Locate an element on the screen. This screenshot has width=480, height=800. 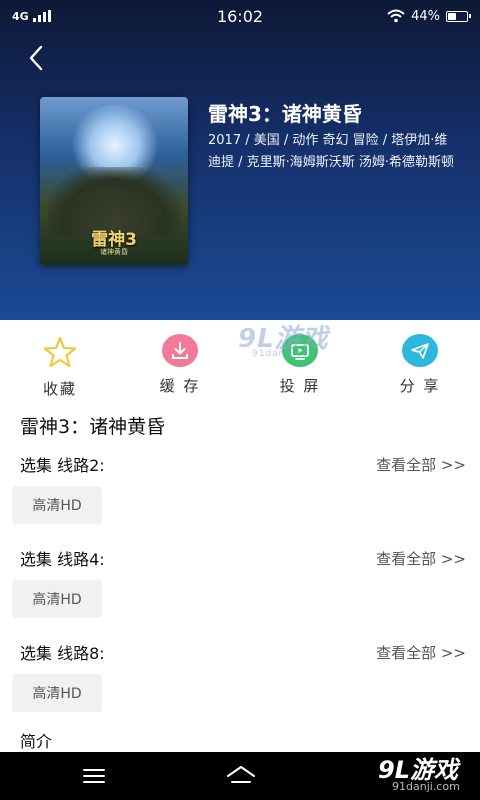
home-icon is located at coordinates (241, 774).